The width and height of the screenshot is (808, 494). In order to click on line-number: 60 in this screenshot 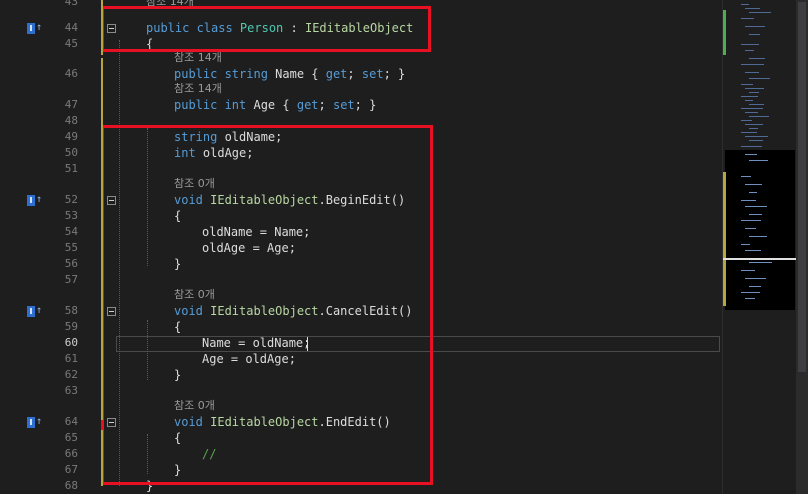, I will do `click(71, 342)`.